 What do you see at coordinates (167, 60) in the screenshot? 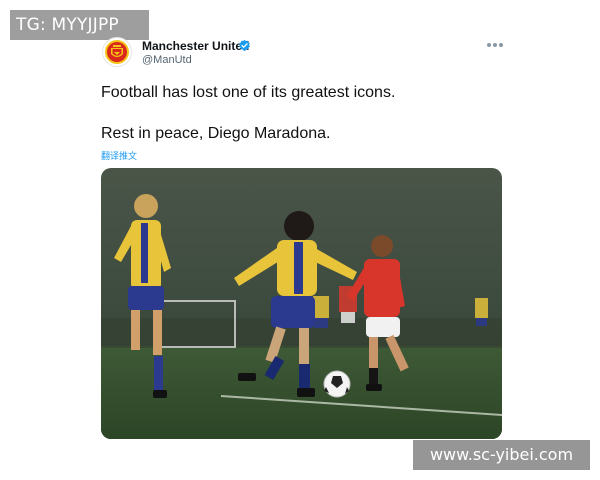
I see `handle: @ManUtd` at bounding box center [167, 60].